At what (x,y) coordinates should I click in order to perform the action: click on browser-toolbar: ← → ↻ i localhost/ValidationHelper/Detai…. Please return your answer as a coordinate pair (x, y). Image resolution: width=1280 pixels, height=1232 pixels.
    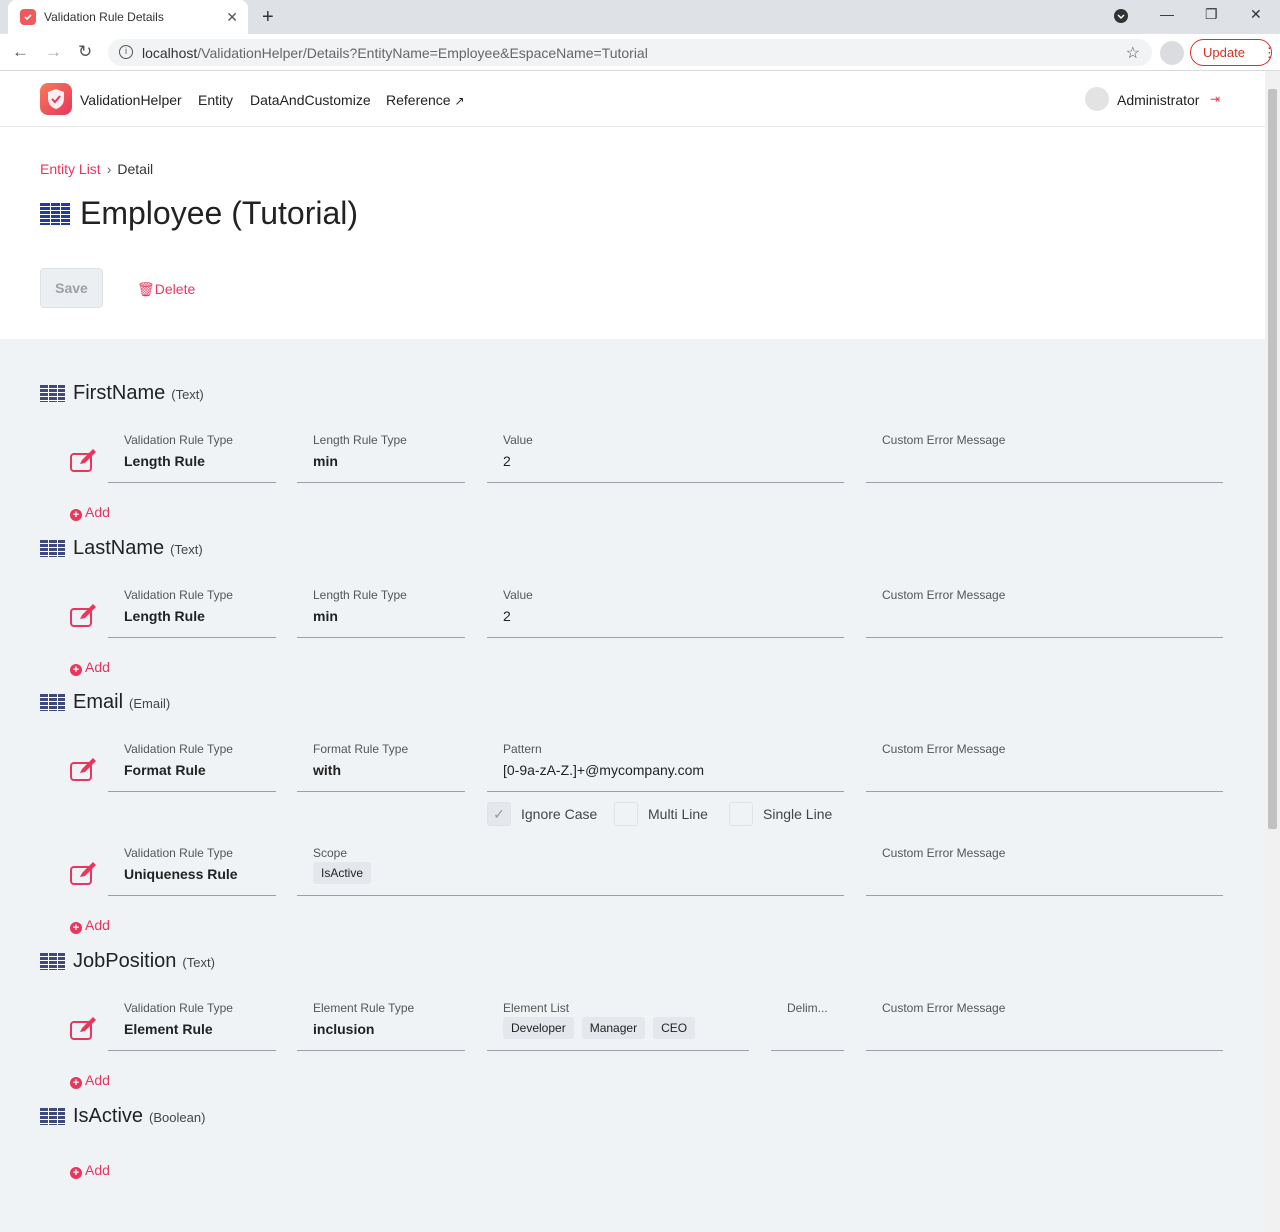
    Looking at the image, I should click on (640, 52).